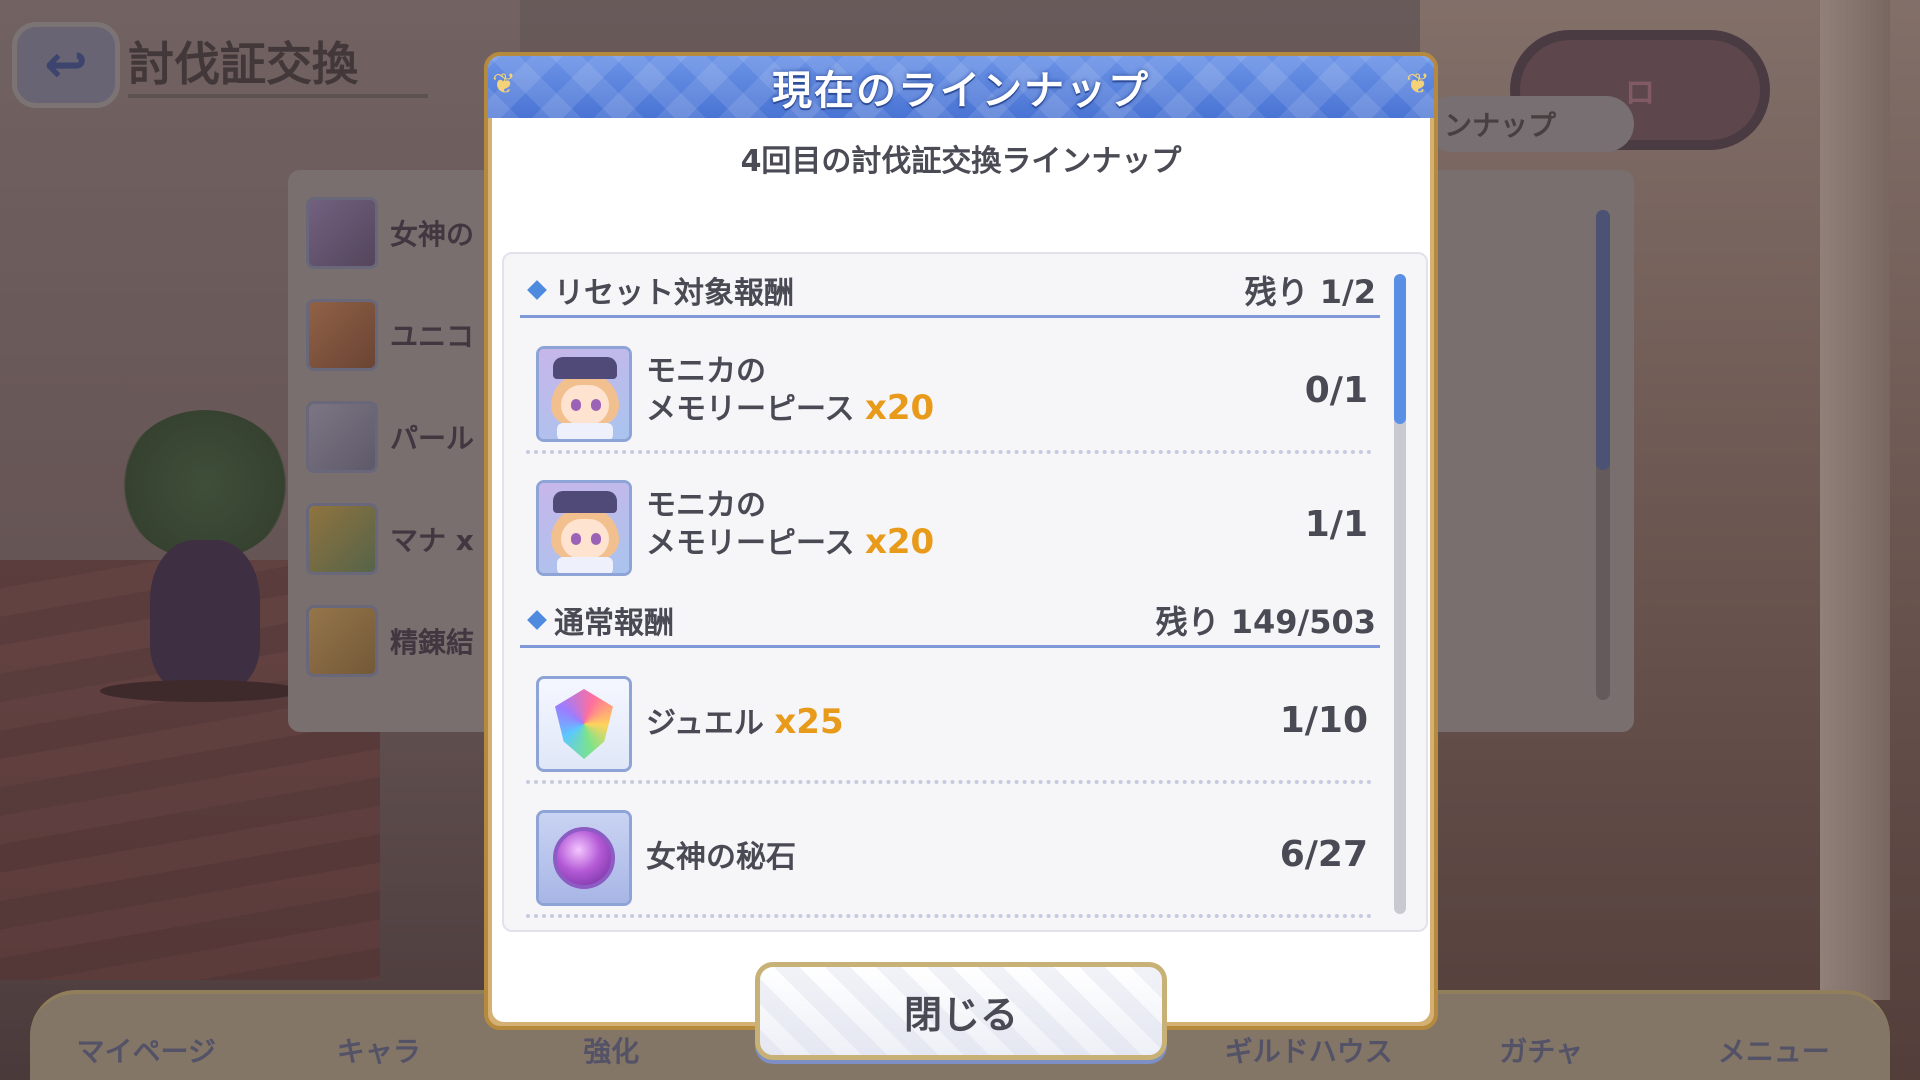  I want to click on reward-exchange-count: 1/10, so click(1323, 720).